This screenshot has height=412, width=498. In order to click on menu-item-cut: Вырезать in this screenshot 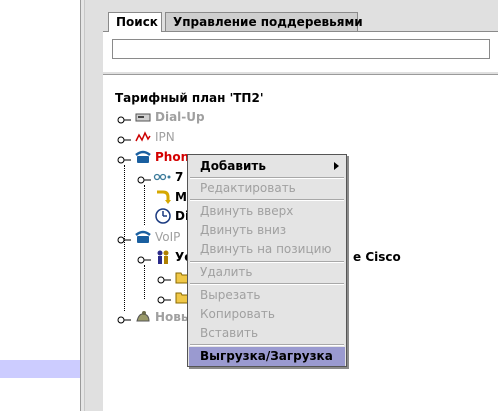, I will do `click(267, 295)`.